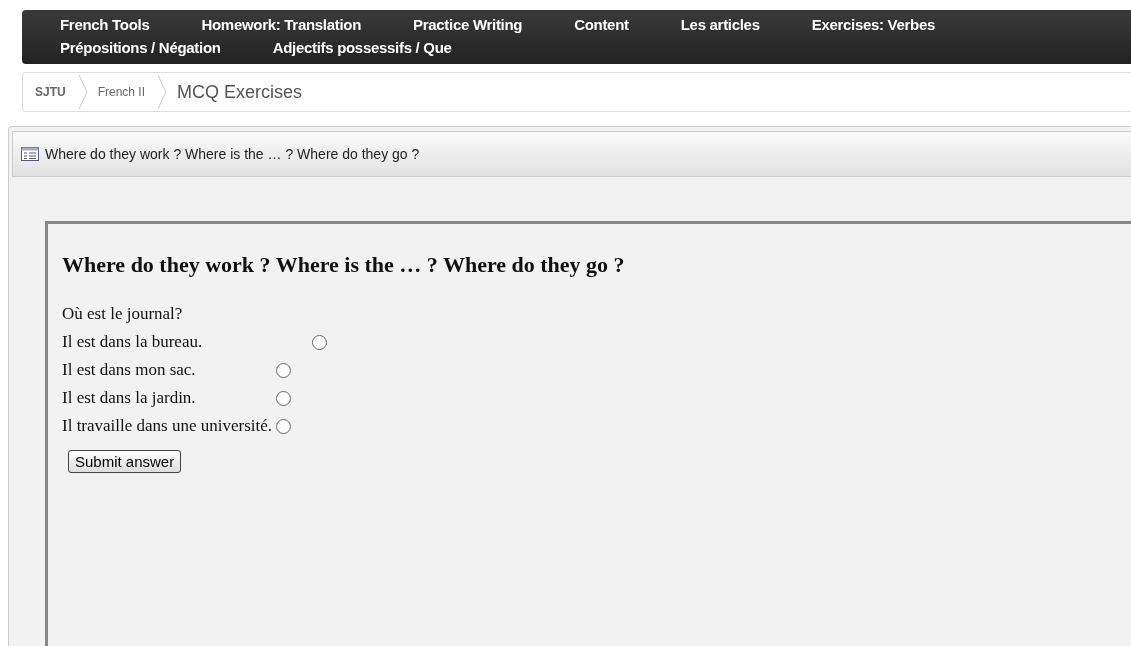 The image size is (1131, 646). Describe the element at coordinates (133, 342) in the screenshot. I see `option-label: Il est dans la bureau.` at that location.